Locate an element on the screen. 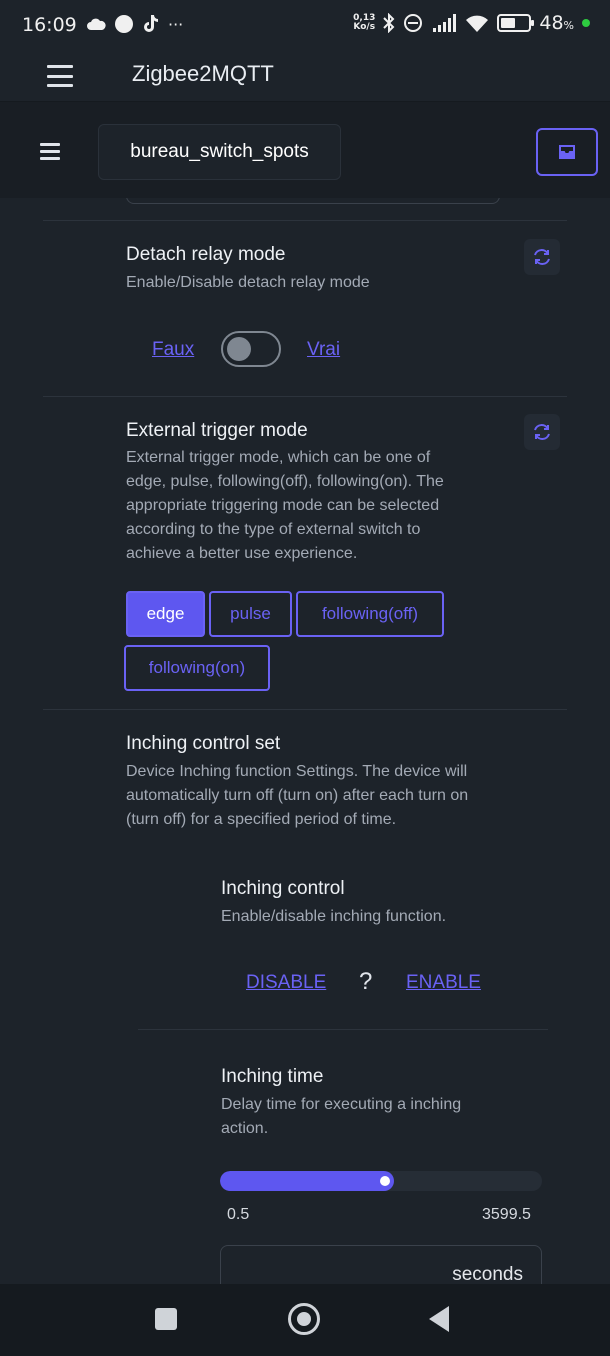 The image size is (610, 1356). previous-input-field is located at coordinates (313, 201).